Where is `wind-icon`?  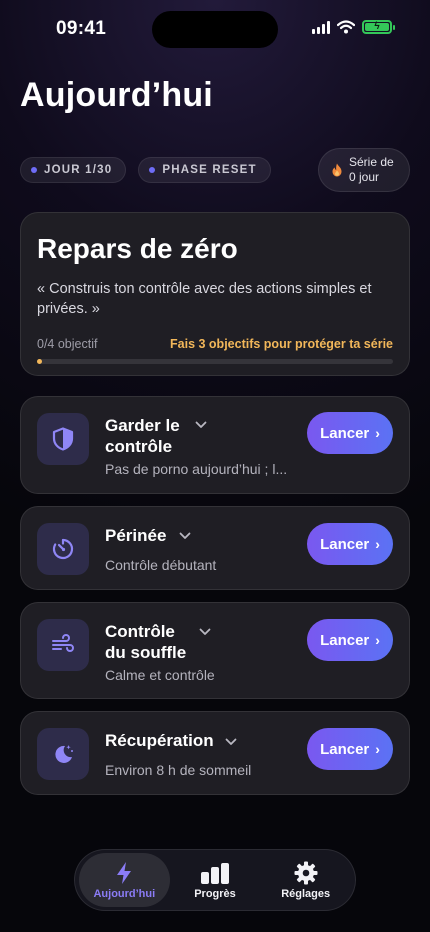 wind-icon is located at coordinates (63, 643).